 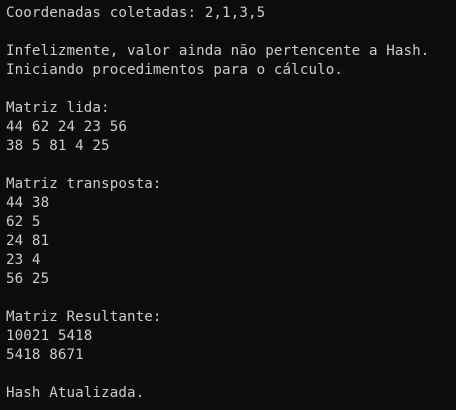 What do you see at coordinates (84, 317) in the screenshot?
I see `matrix-result-heading: Matriz Resultante:` at bounding box center [84, 317].